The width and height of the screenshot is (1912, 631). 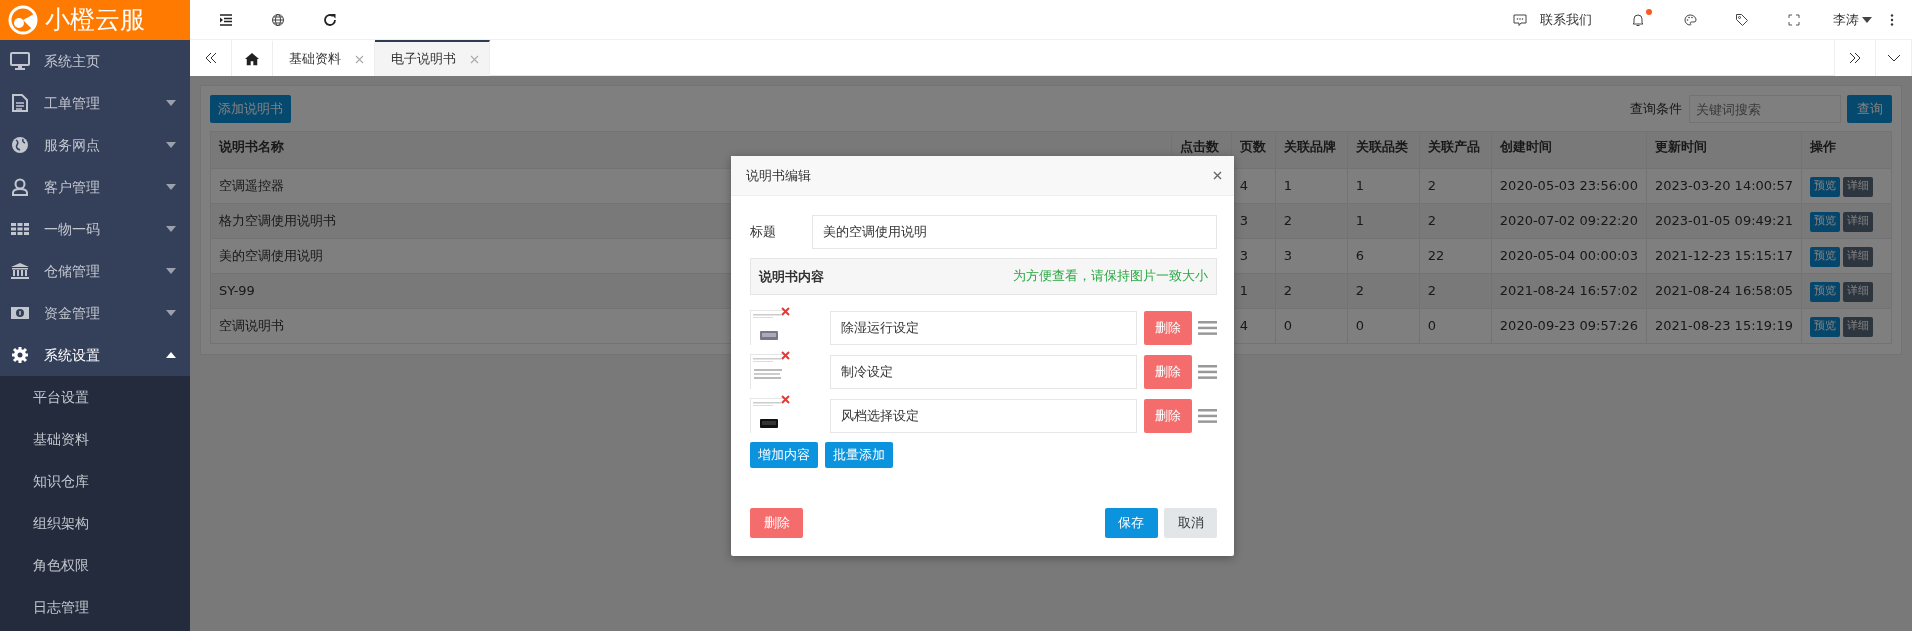 I want to click on table-cell: 2021-08-24 16:57:02, so click(x=1569, y=291).